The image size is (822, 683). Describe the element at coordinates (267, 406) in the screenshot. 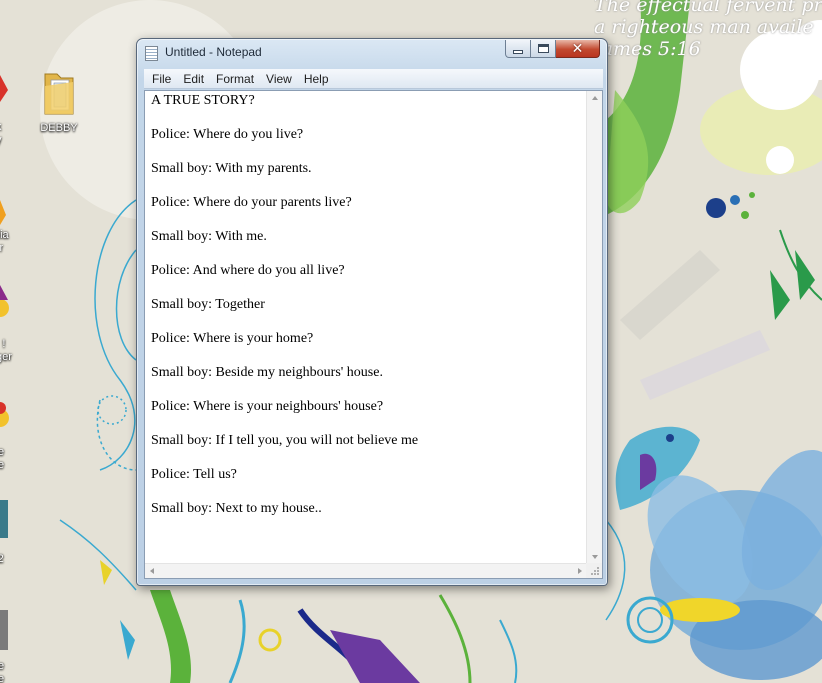

I see `text-line: Police: Where is your neighbours' house?` at that location.